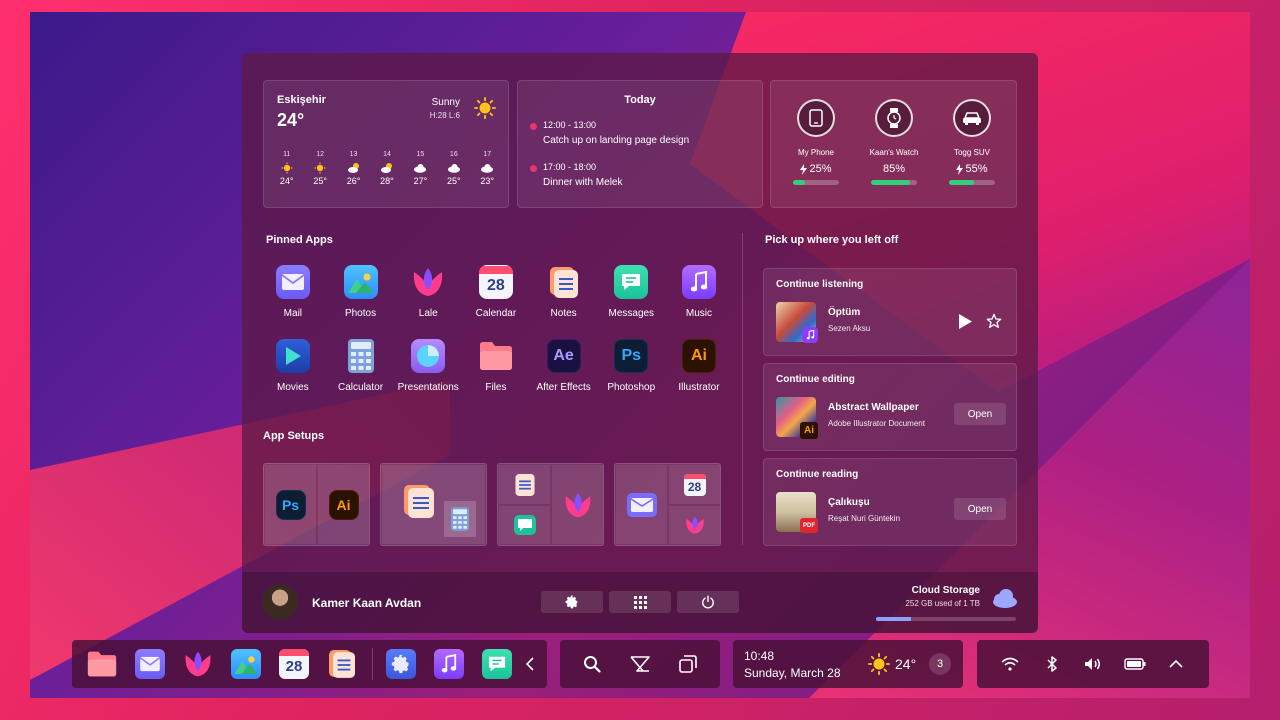 The image size is (1280, 720). What do you see at coordinates (564, 292) in the screenshot?
I see `app-notes: Notes` at bounding box center [564, 292].